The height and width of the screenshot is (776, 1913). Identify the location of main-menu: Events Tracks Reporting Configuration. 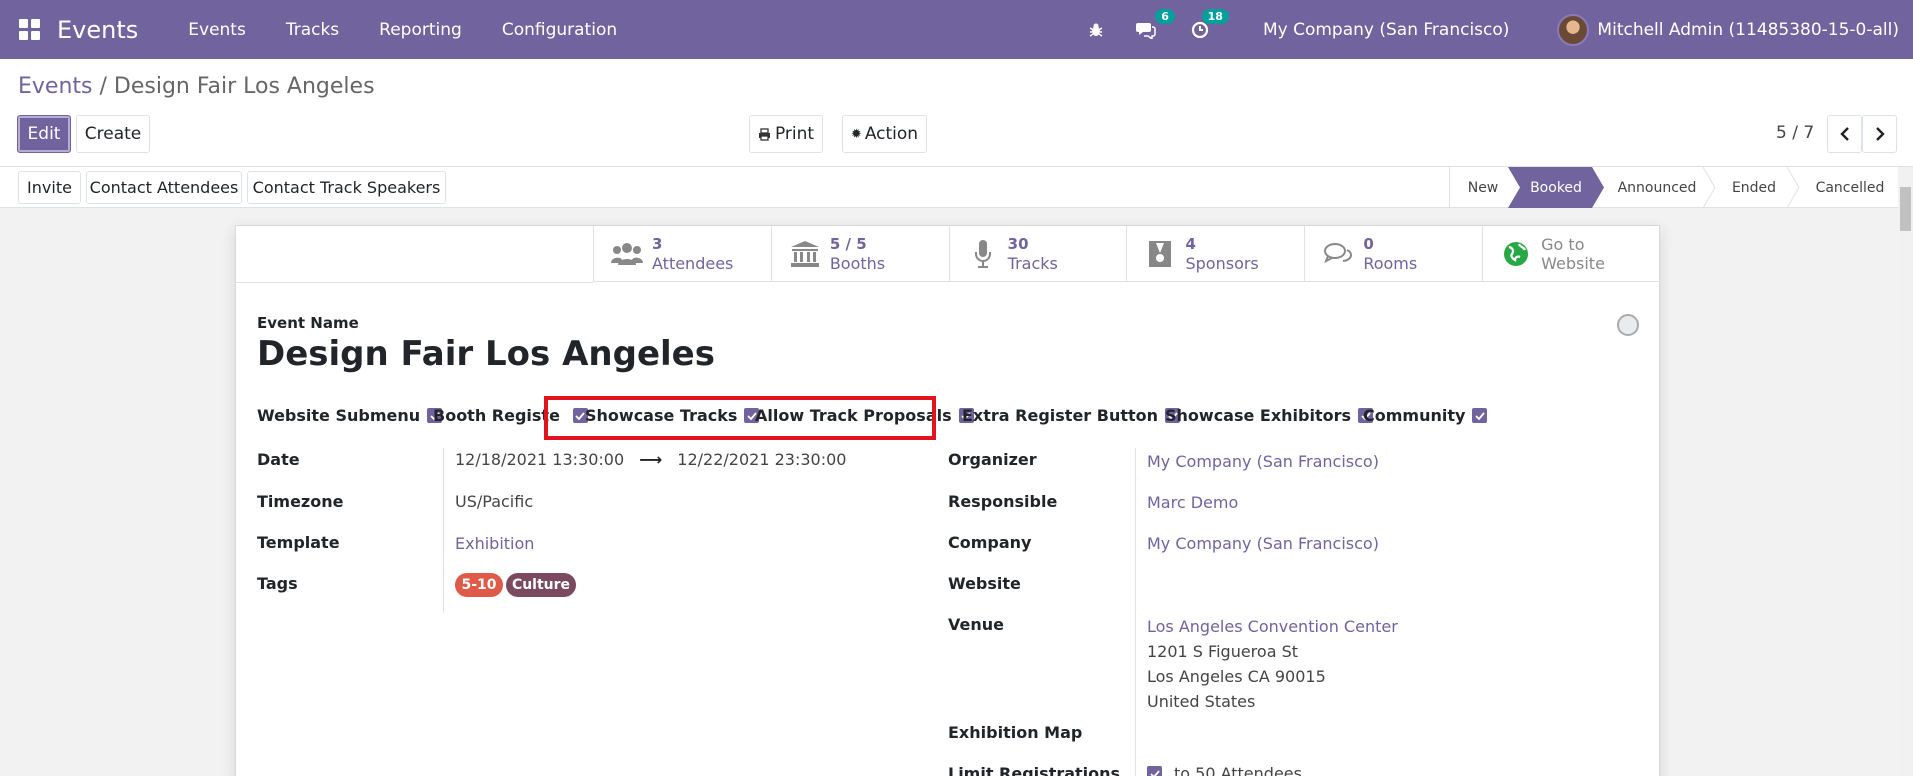
(402, 30).